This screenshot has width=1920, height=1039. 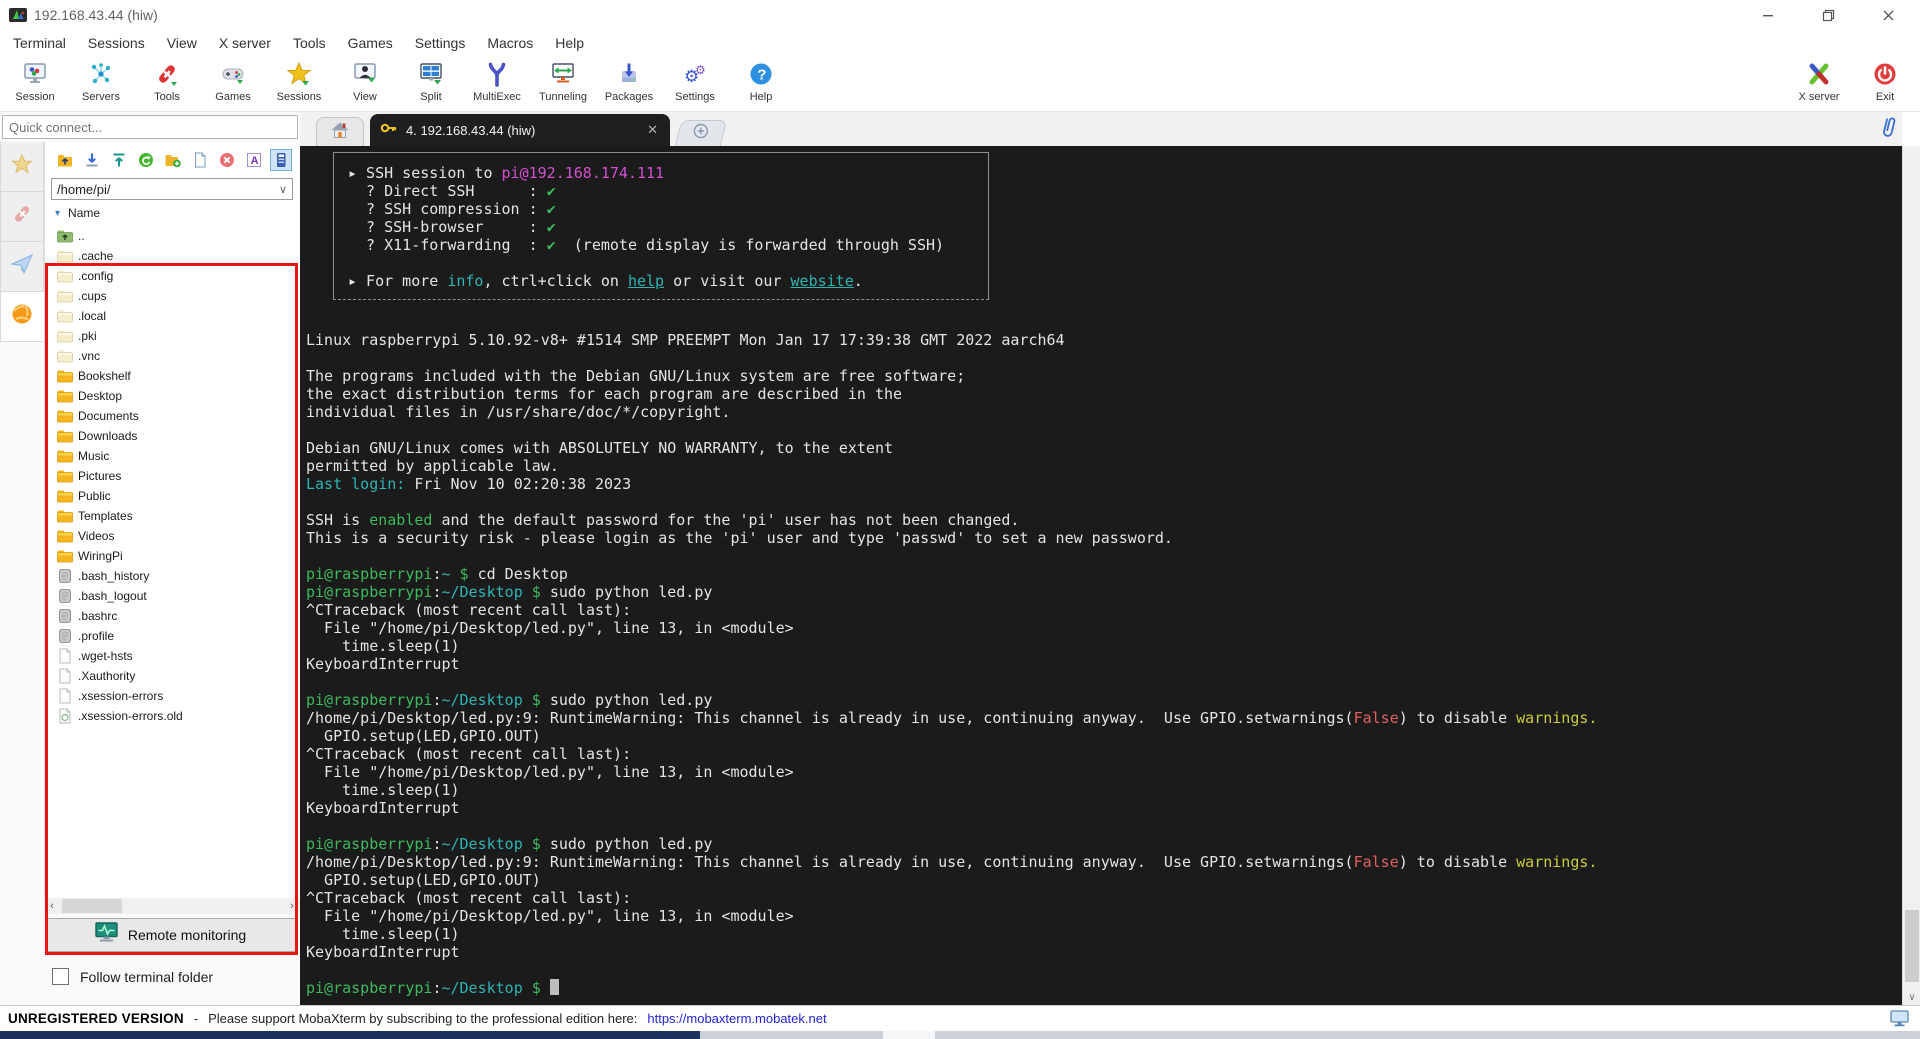 What do you see at coordinates (440, 43) in the screenshot?
I see `menu-settings: Settings` at bounding box center [440, 43].